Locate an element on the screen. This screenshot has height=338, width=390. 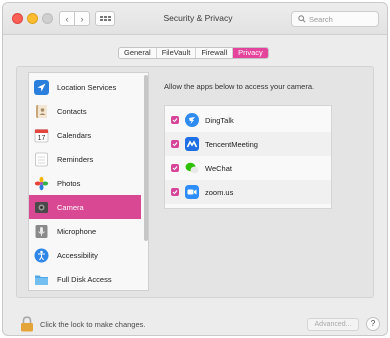
chevron-right-icon: › is located at coordinates (82, 18).